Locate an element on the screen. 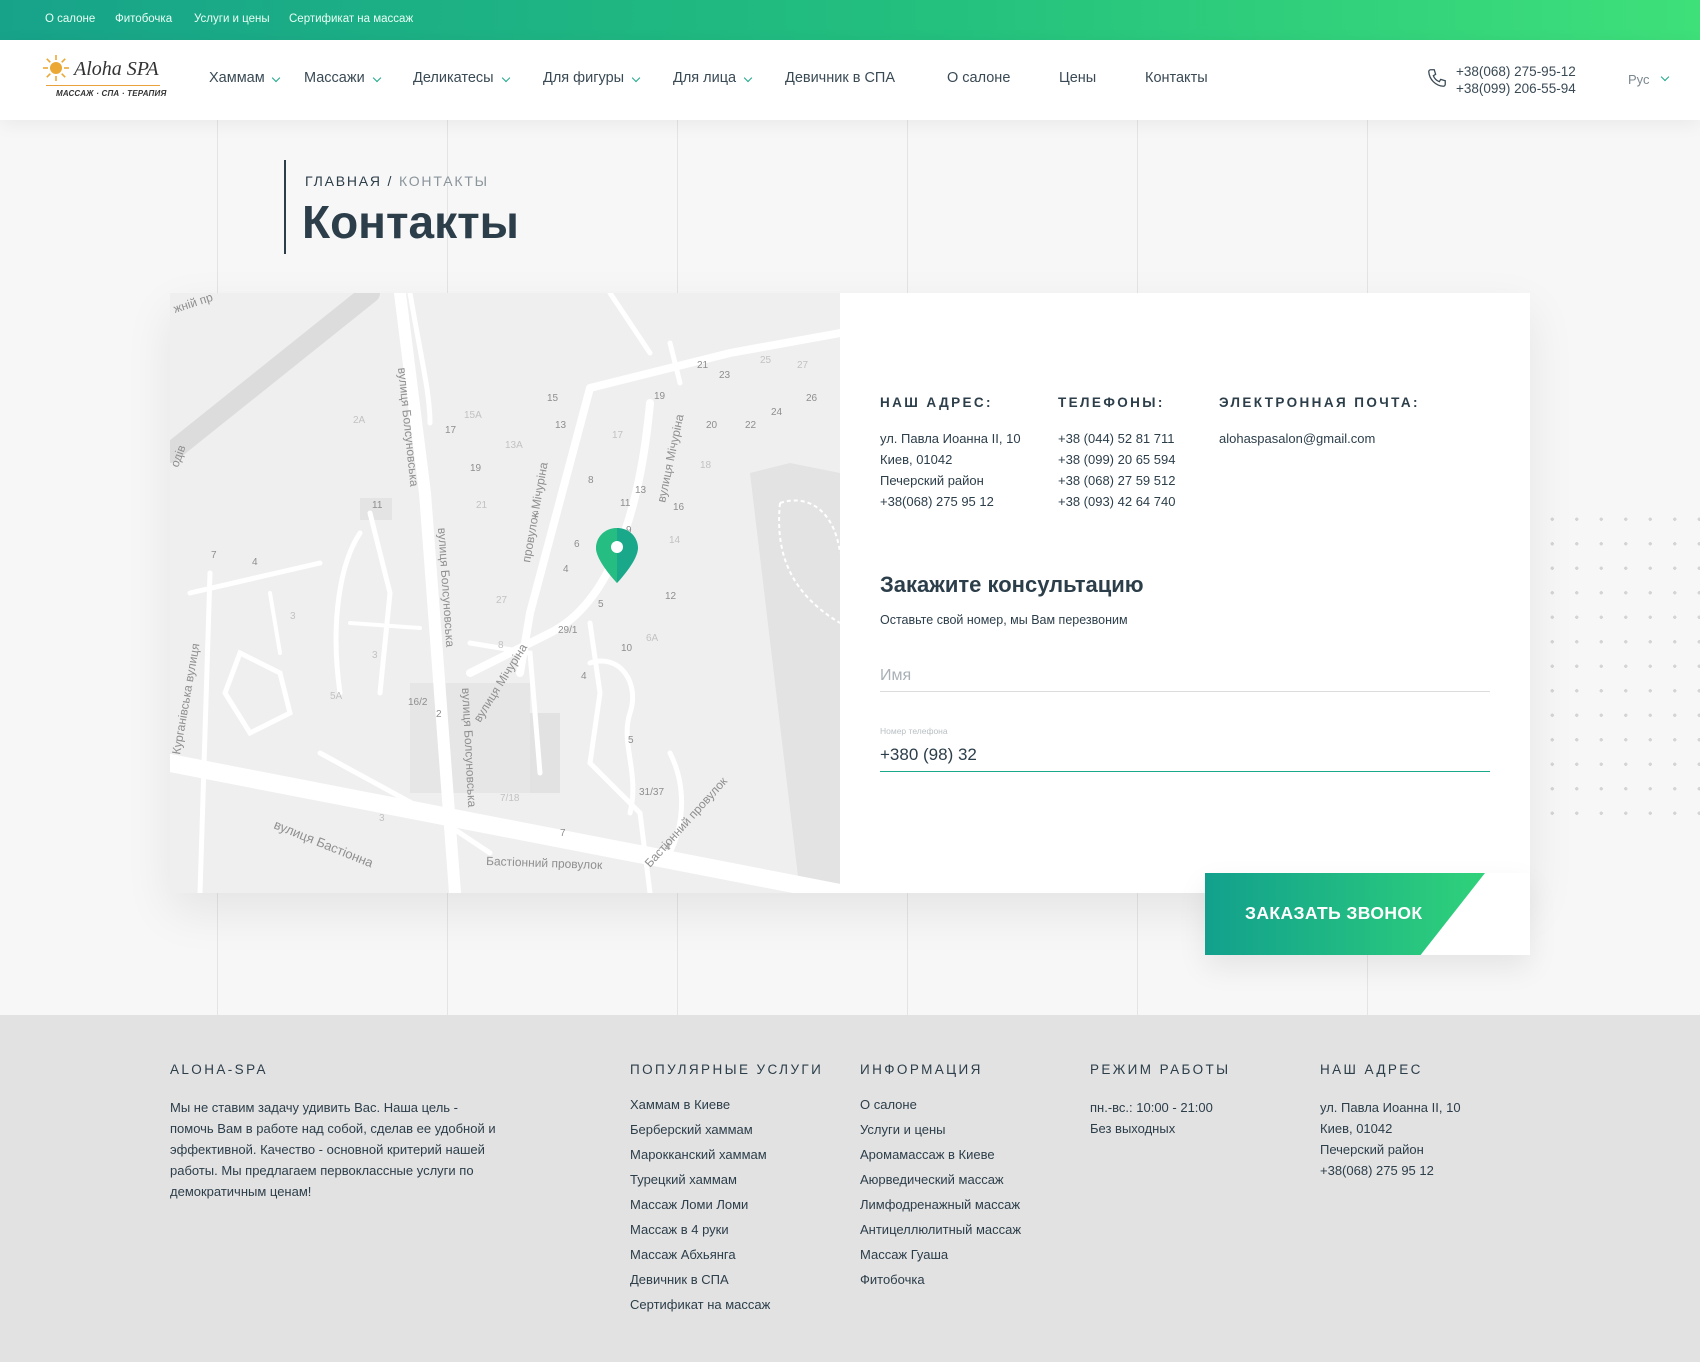 This screenshot has height=1362, width=1700. list-item: Марокканский хаммам is located at coordinates (700, 1159).